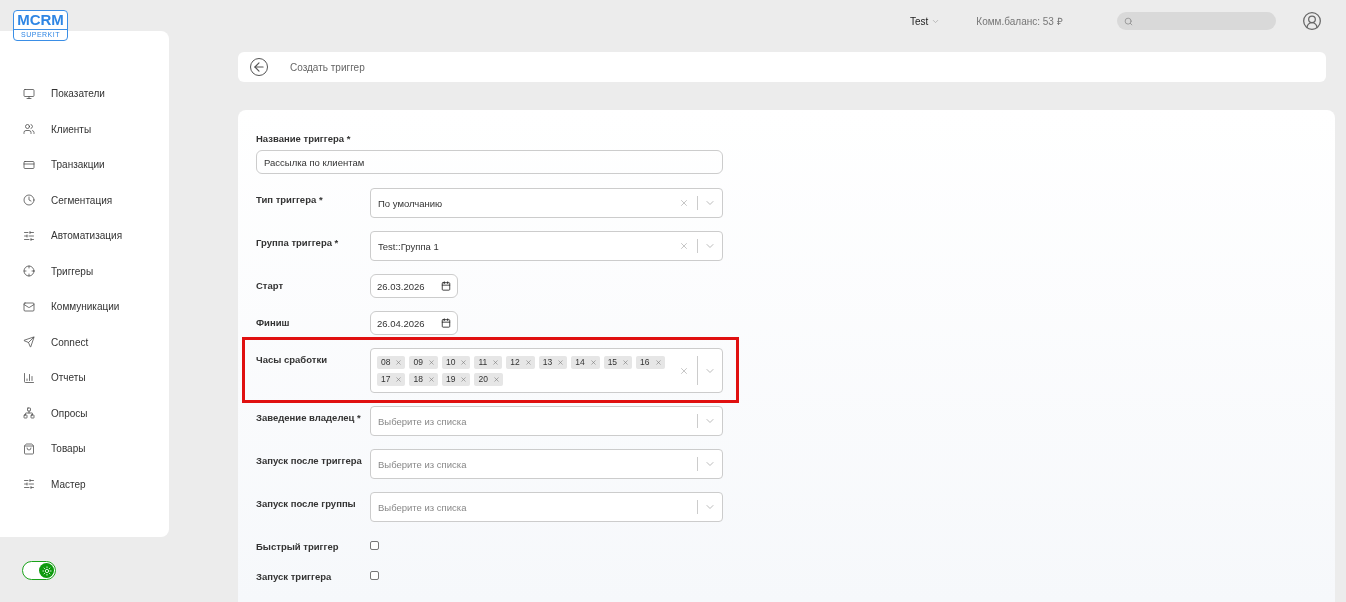 The height and width of the screenshot is (602, 1346). I want to click on sidebar-item: Мастер, so click(84, 484).